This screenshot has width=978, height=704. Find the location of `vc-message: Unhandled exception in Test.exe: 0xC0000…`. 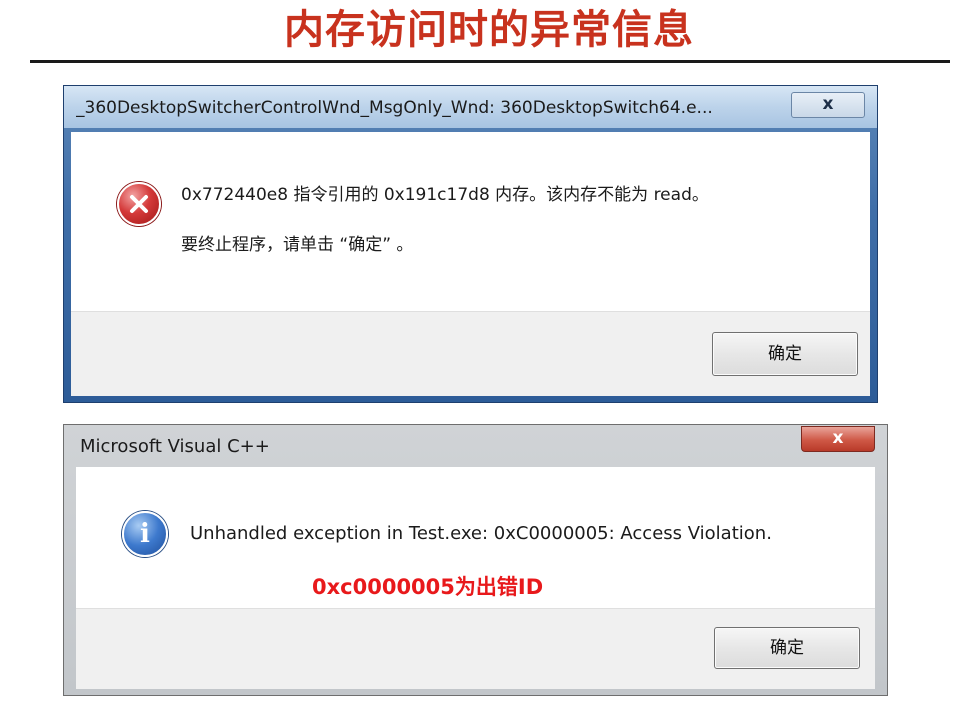

vc-message: Unhandled exception in Test.exe: 0xC0000… is located at coordinates (481, 533).